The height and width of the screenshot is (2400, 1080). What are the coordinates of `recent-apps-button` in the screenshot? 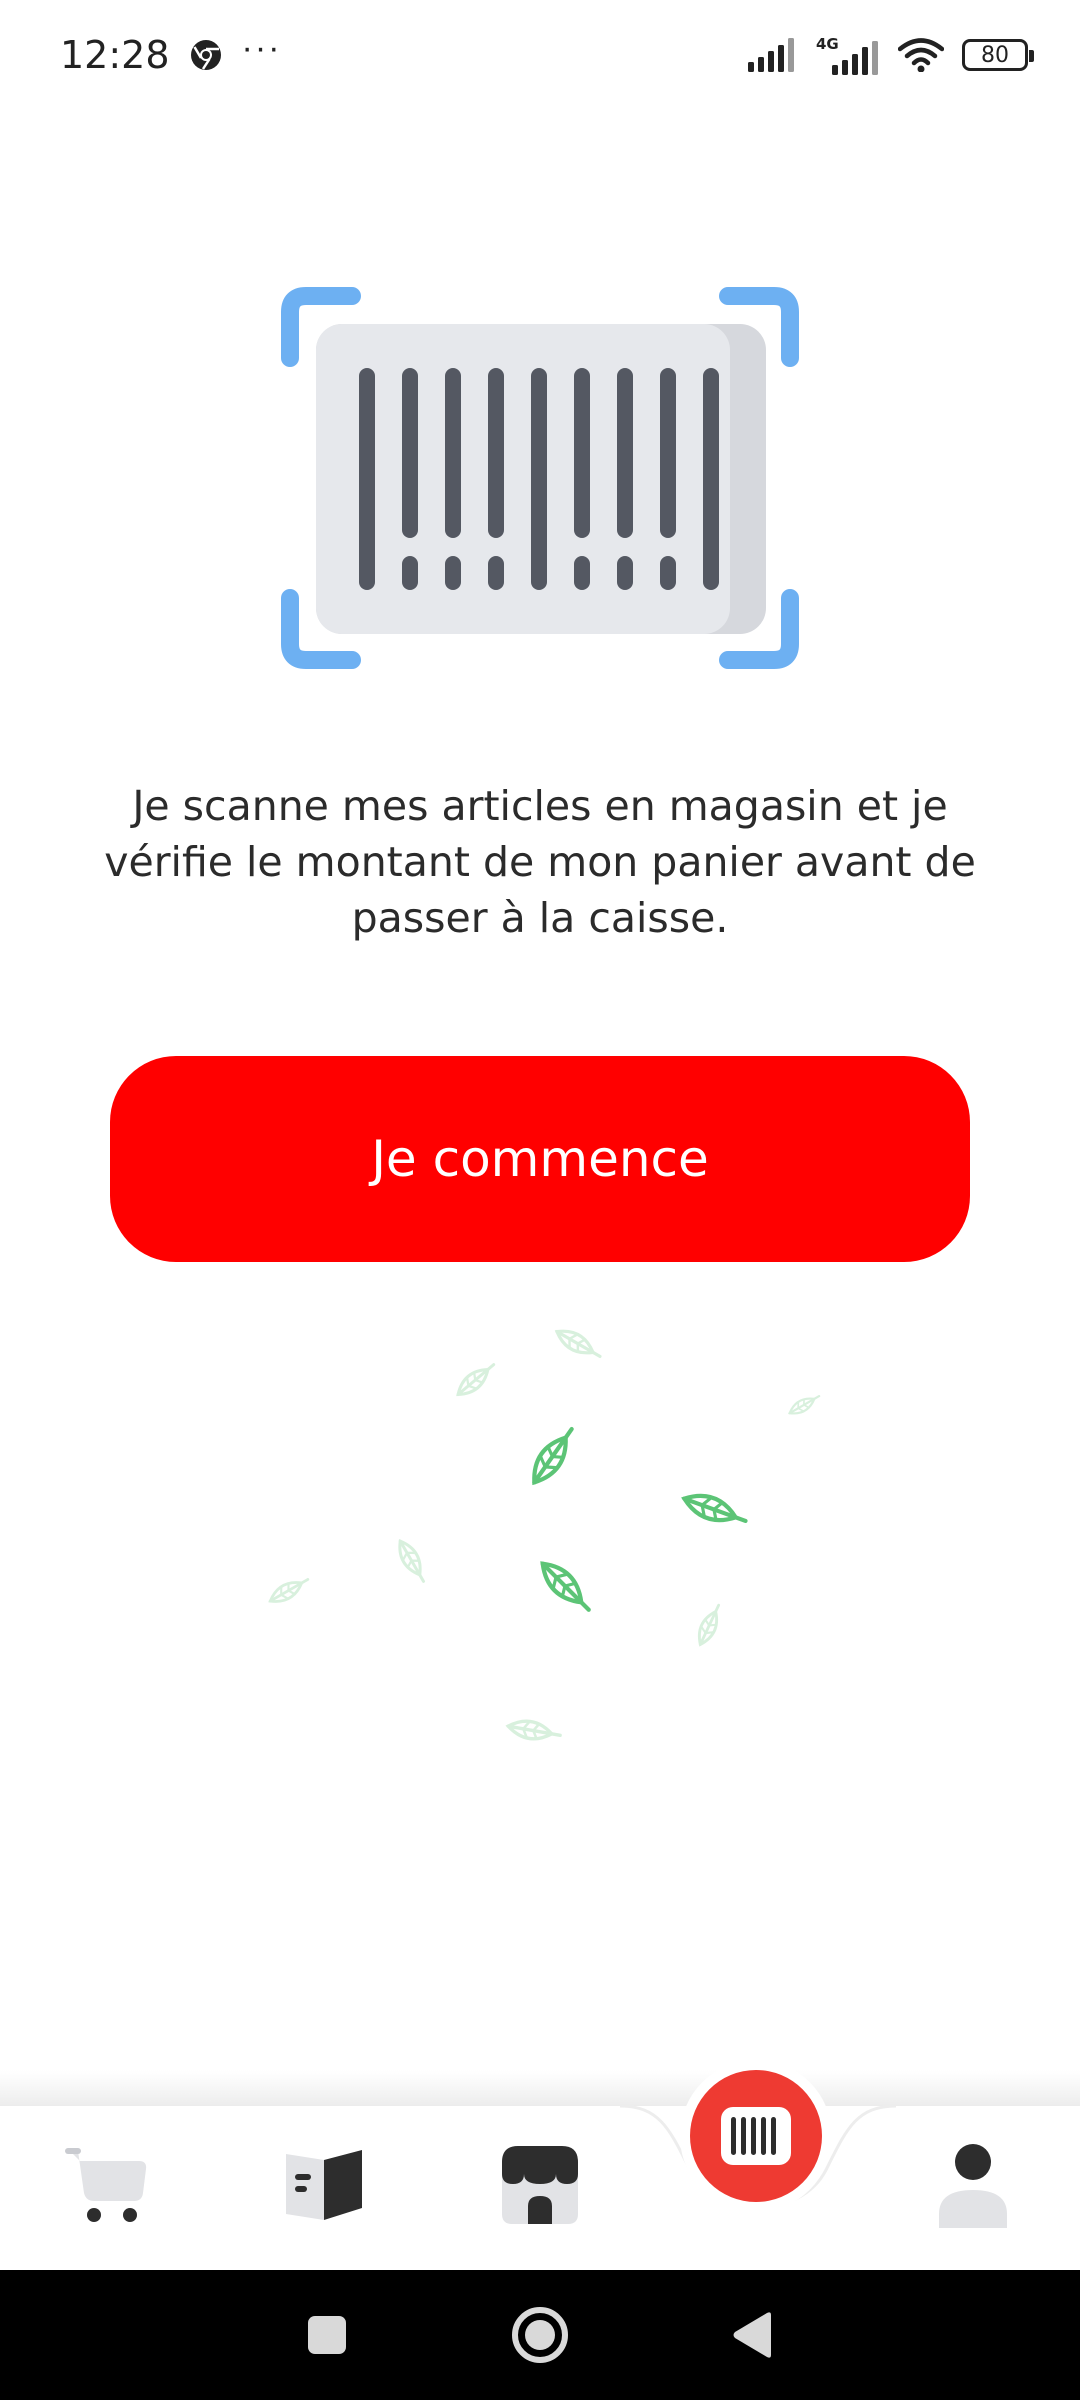 It's located at (327, 2335).